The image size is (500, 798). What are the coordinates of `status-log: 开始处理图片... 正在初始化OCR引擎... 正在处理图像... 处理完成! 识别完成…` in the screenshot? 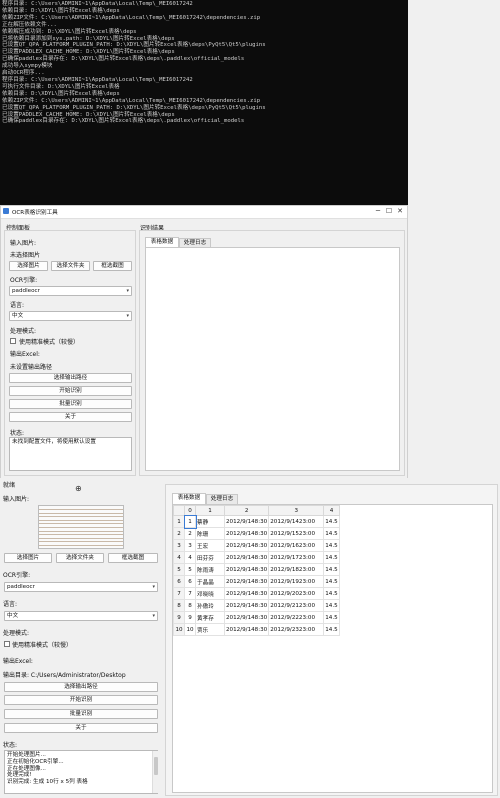 It's located at (81, 772).